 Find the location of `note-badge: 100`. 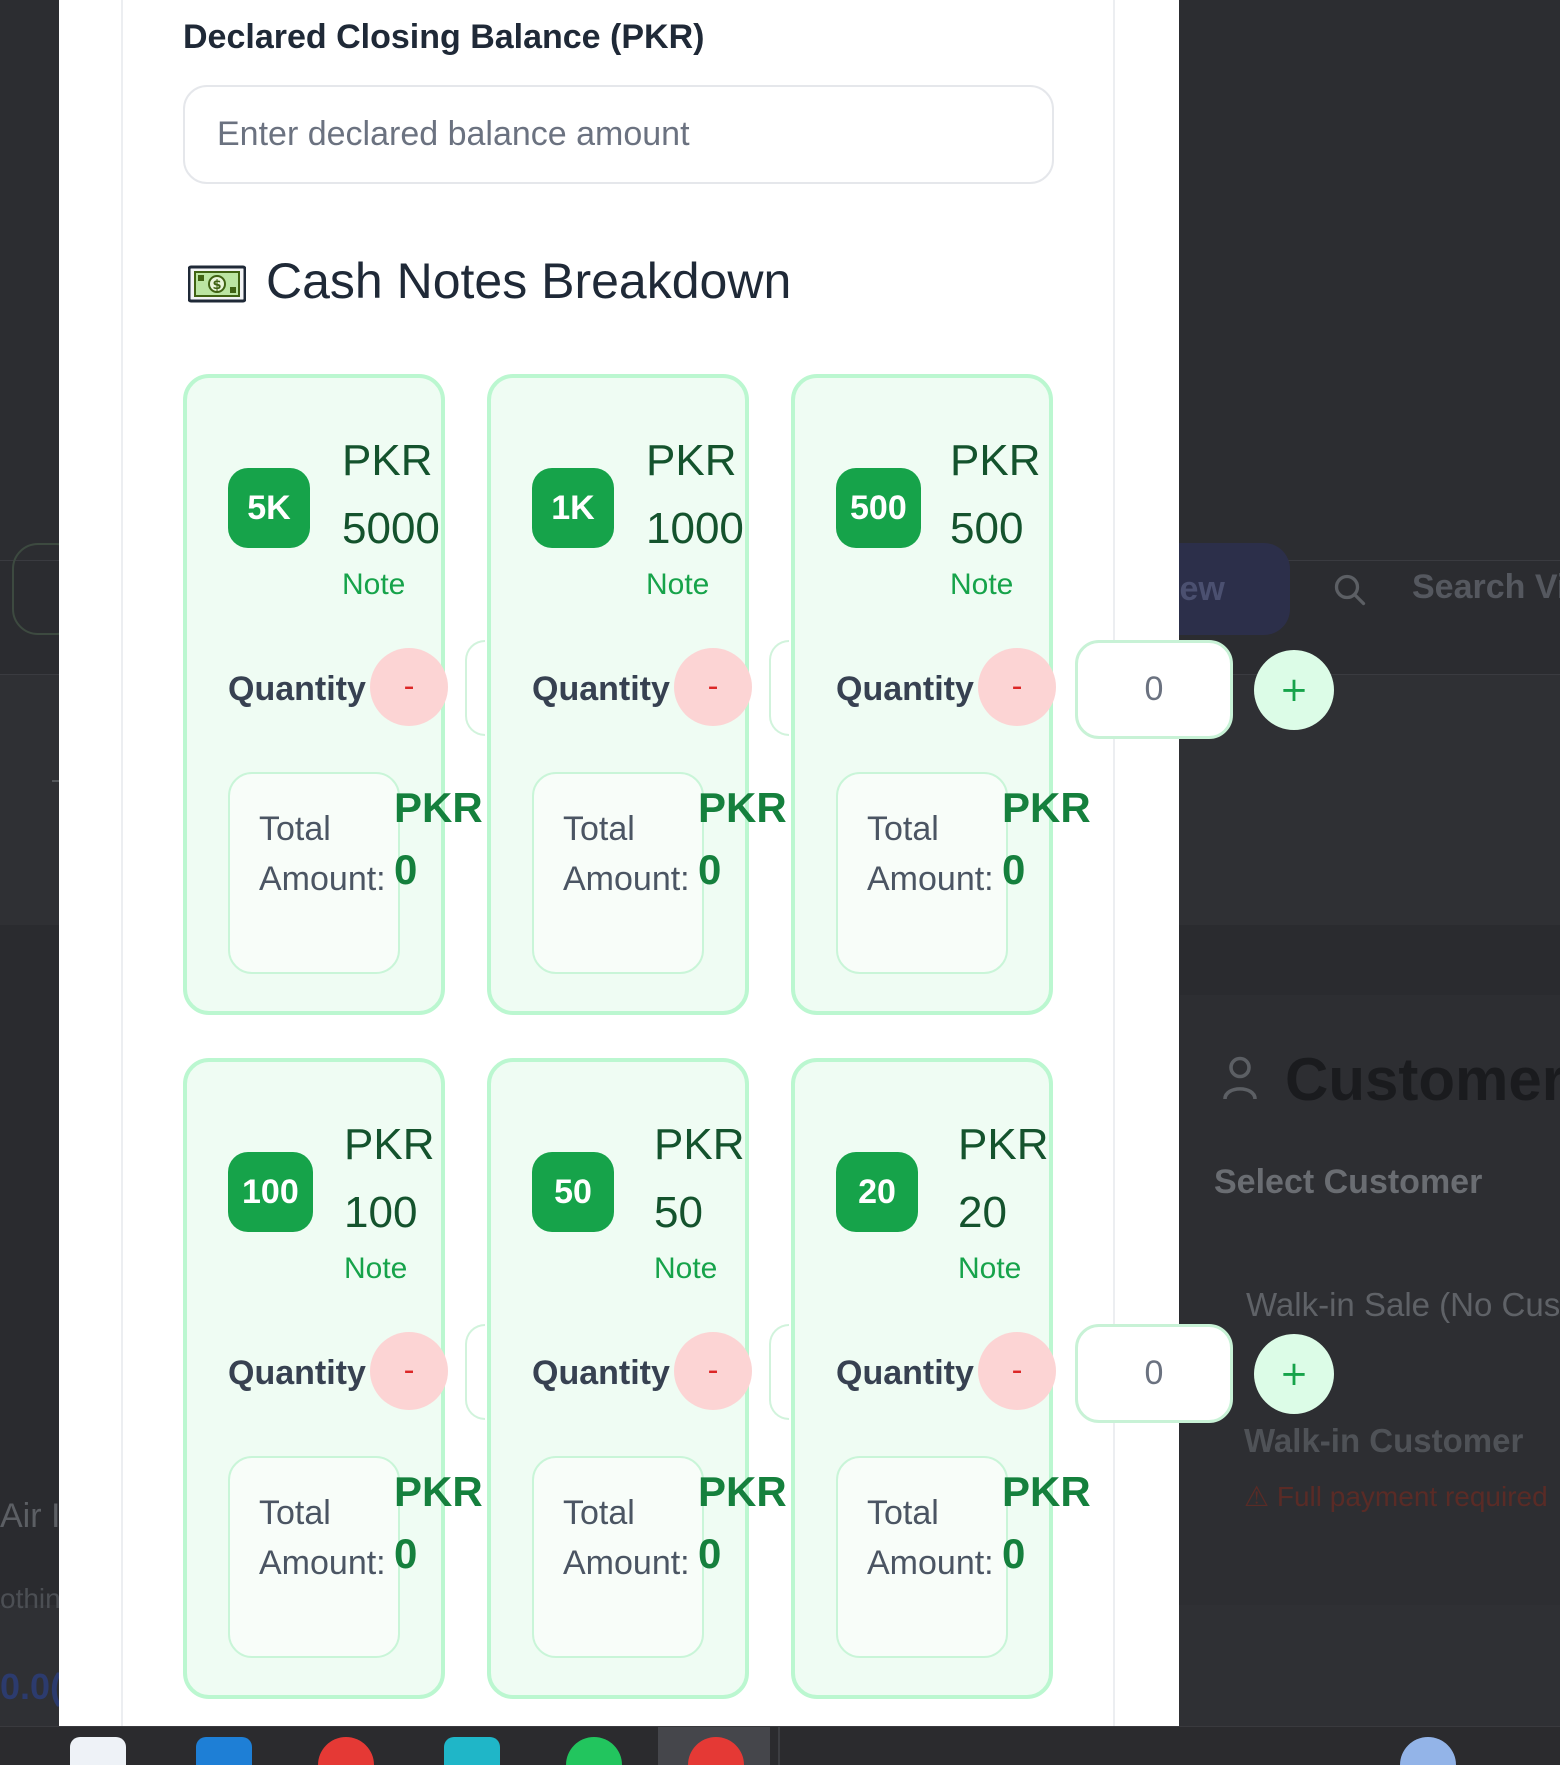

note-badge: 100 is located at coordinates (270, 1192).